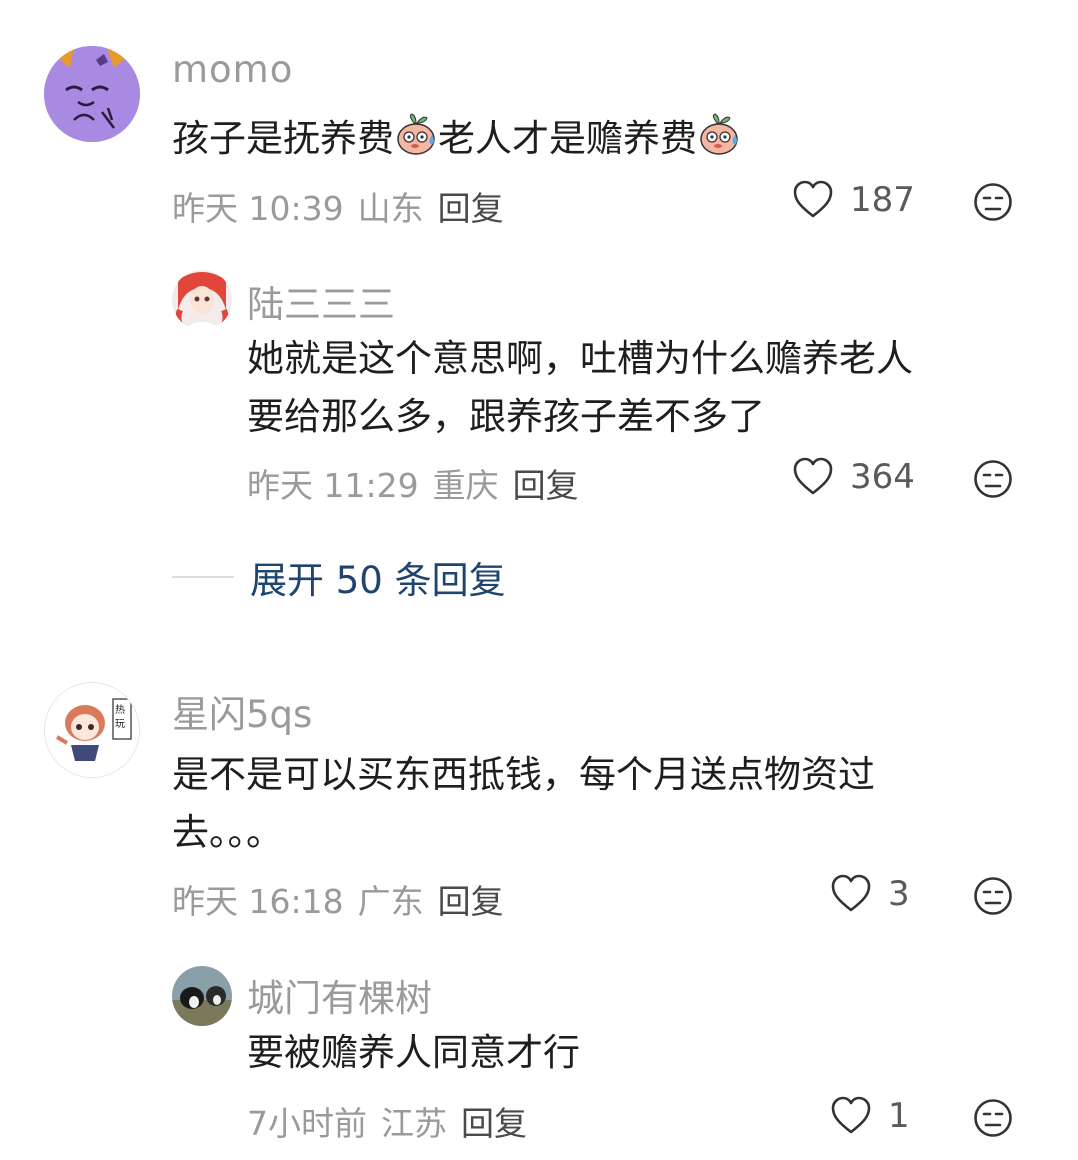  What do you see at coordinates (882, 477) in the screenshot?
I see `like-count: 364` at bounding box center [882, 477].